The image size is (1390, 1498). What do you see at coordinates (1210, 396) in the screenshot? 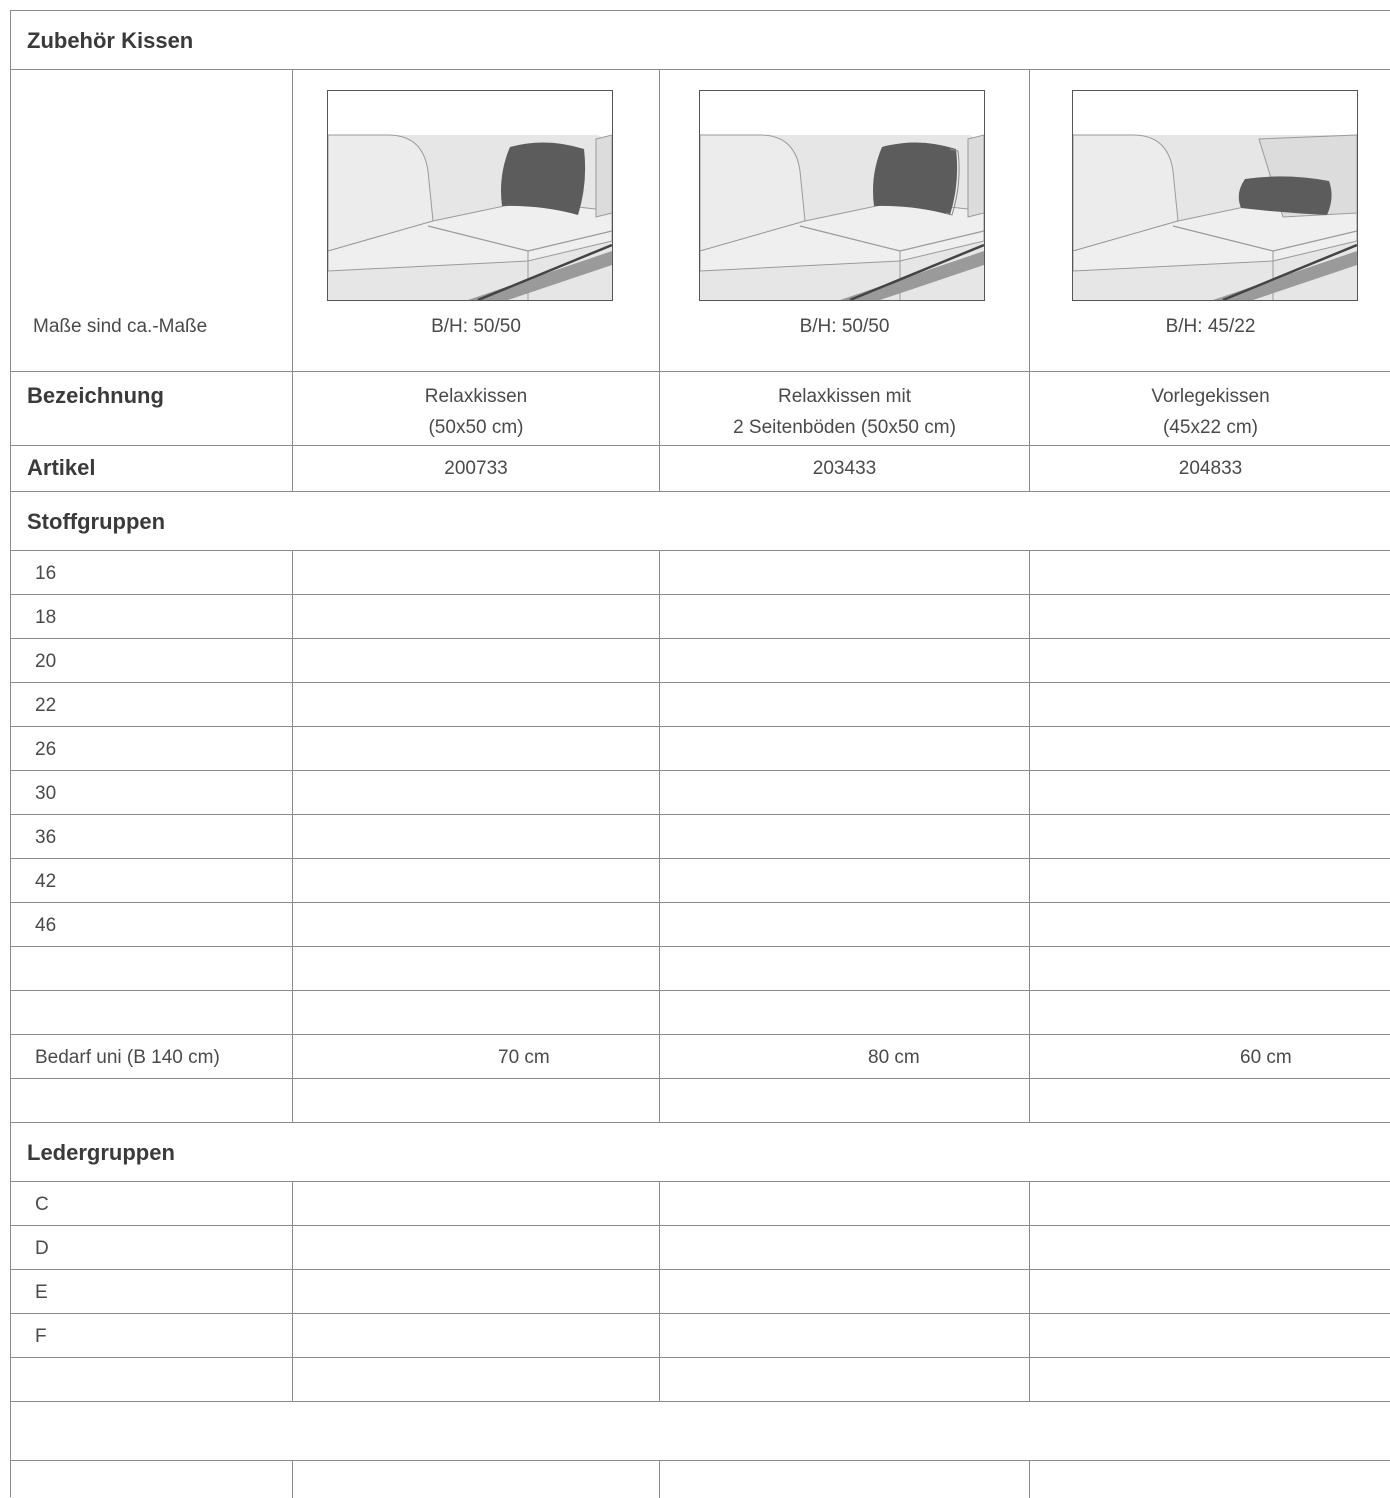
I see `product-name-line1: Vorlegekissen` at bounding box center [1210, 396].